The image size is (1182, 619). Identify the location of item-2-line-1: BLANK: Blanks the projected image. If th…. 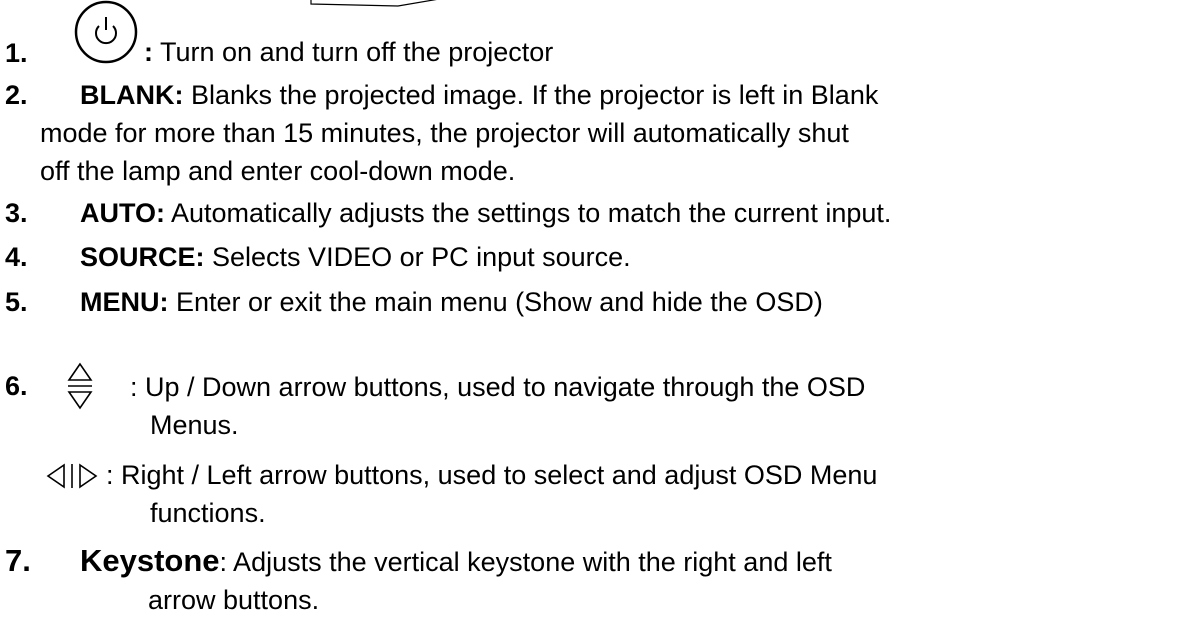
(479, 95).